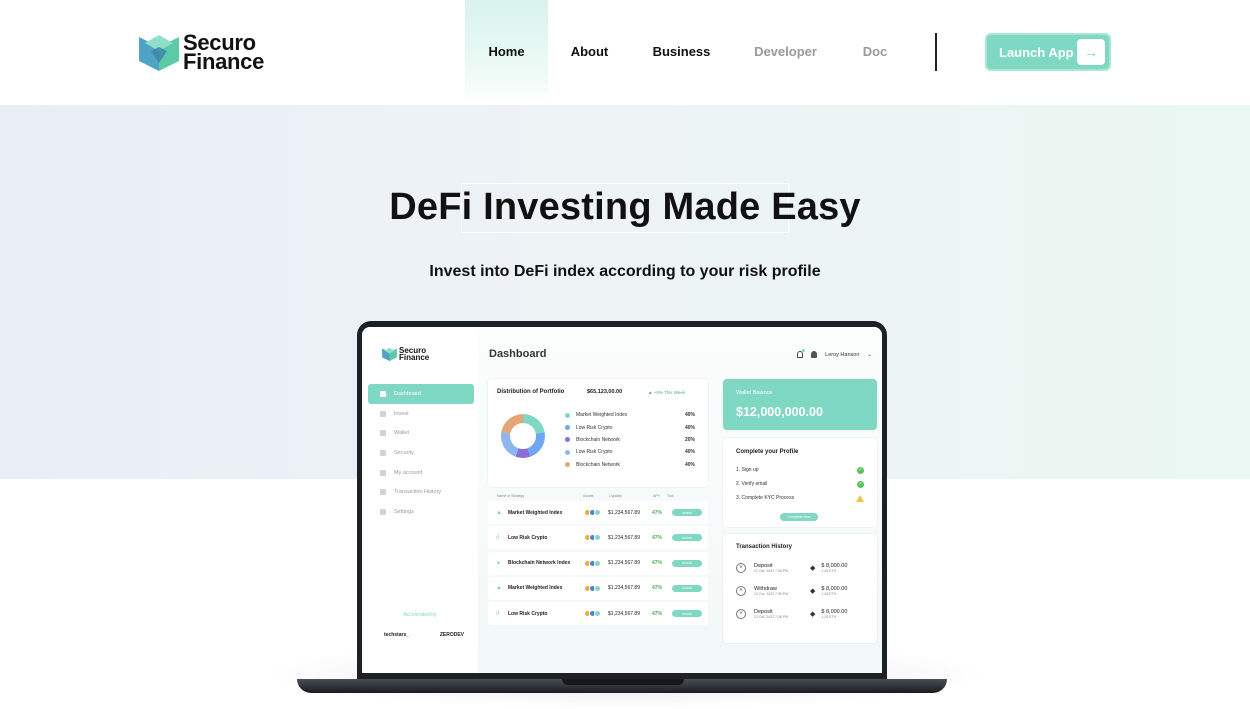 Image resolution: width=1250 pixels, height=709 pixels. I want to click on warning-icon, so click(860, 498).